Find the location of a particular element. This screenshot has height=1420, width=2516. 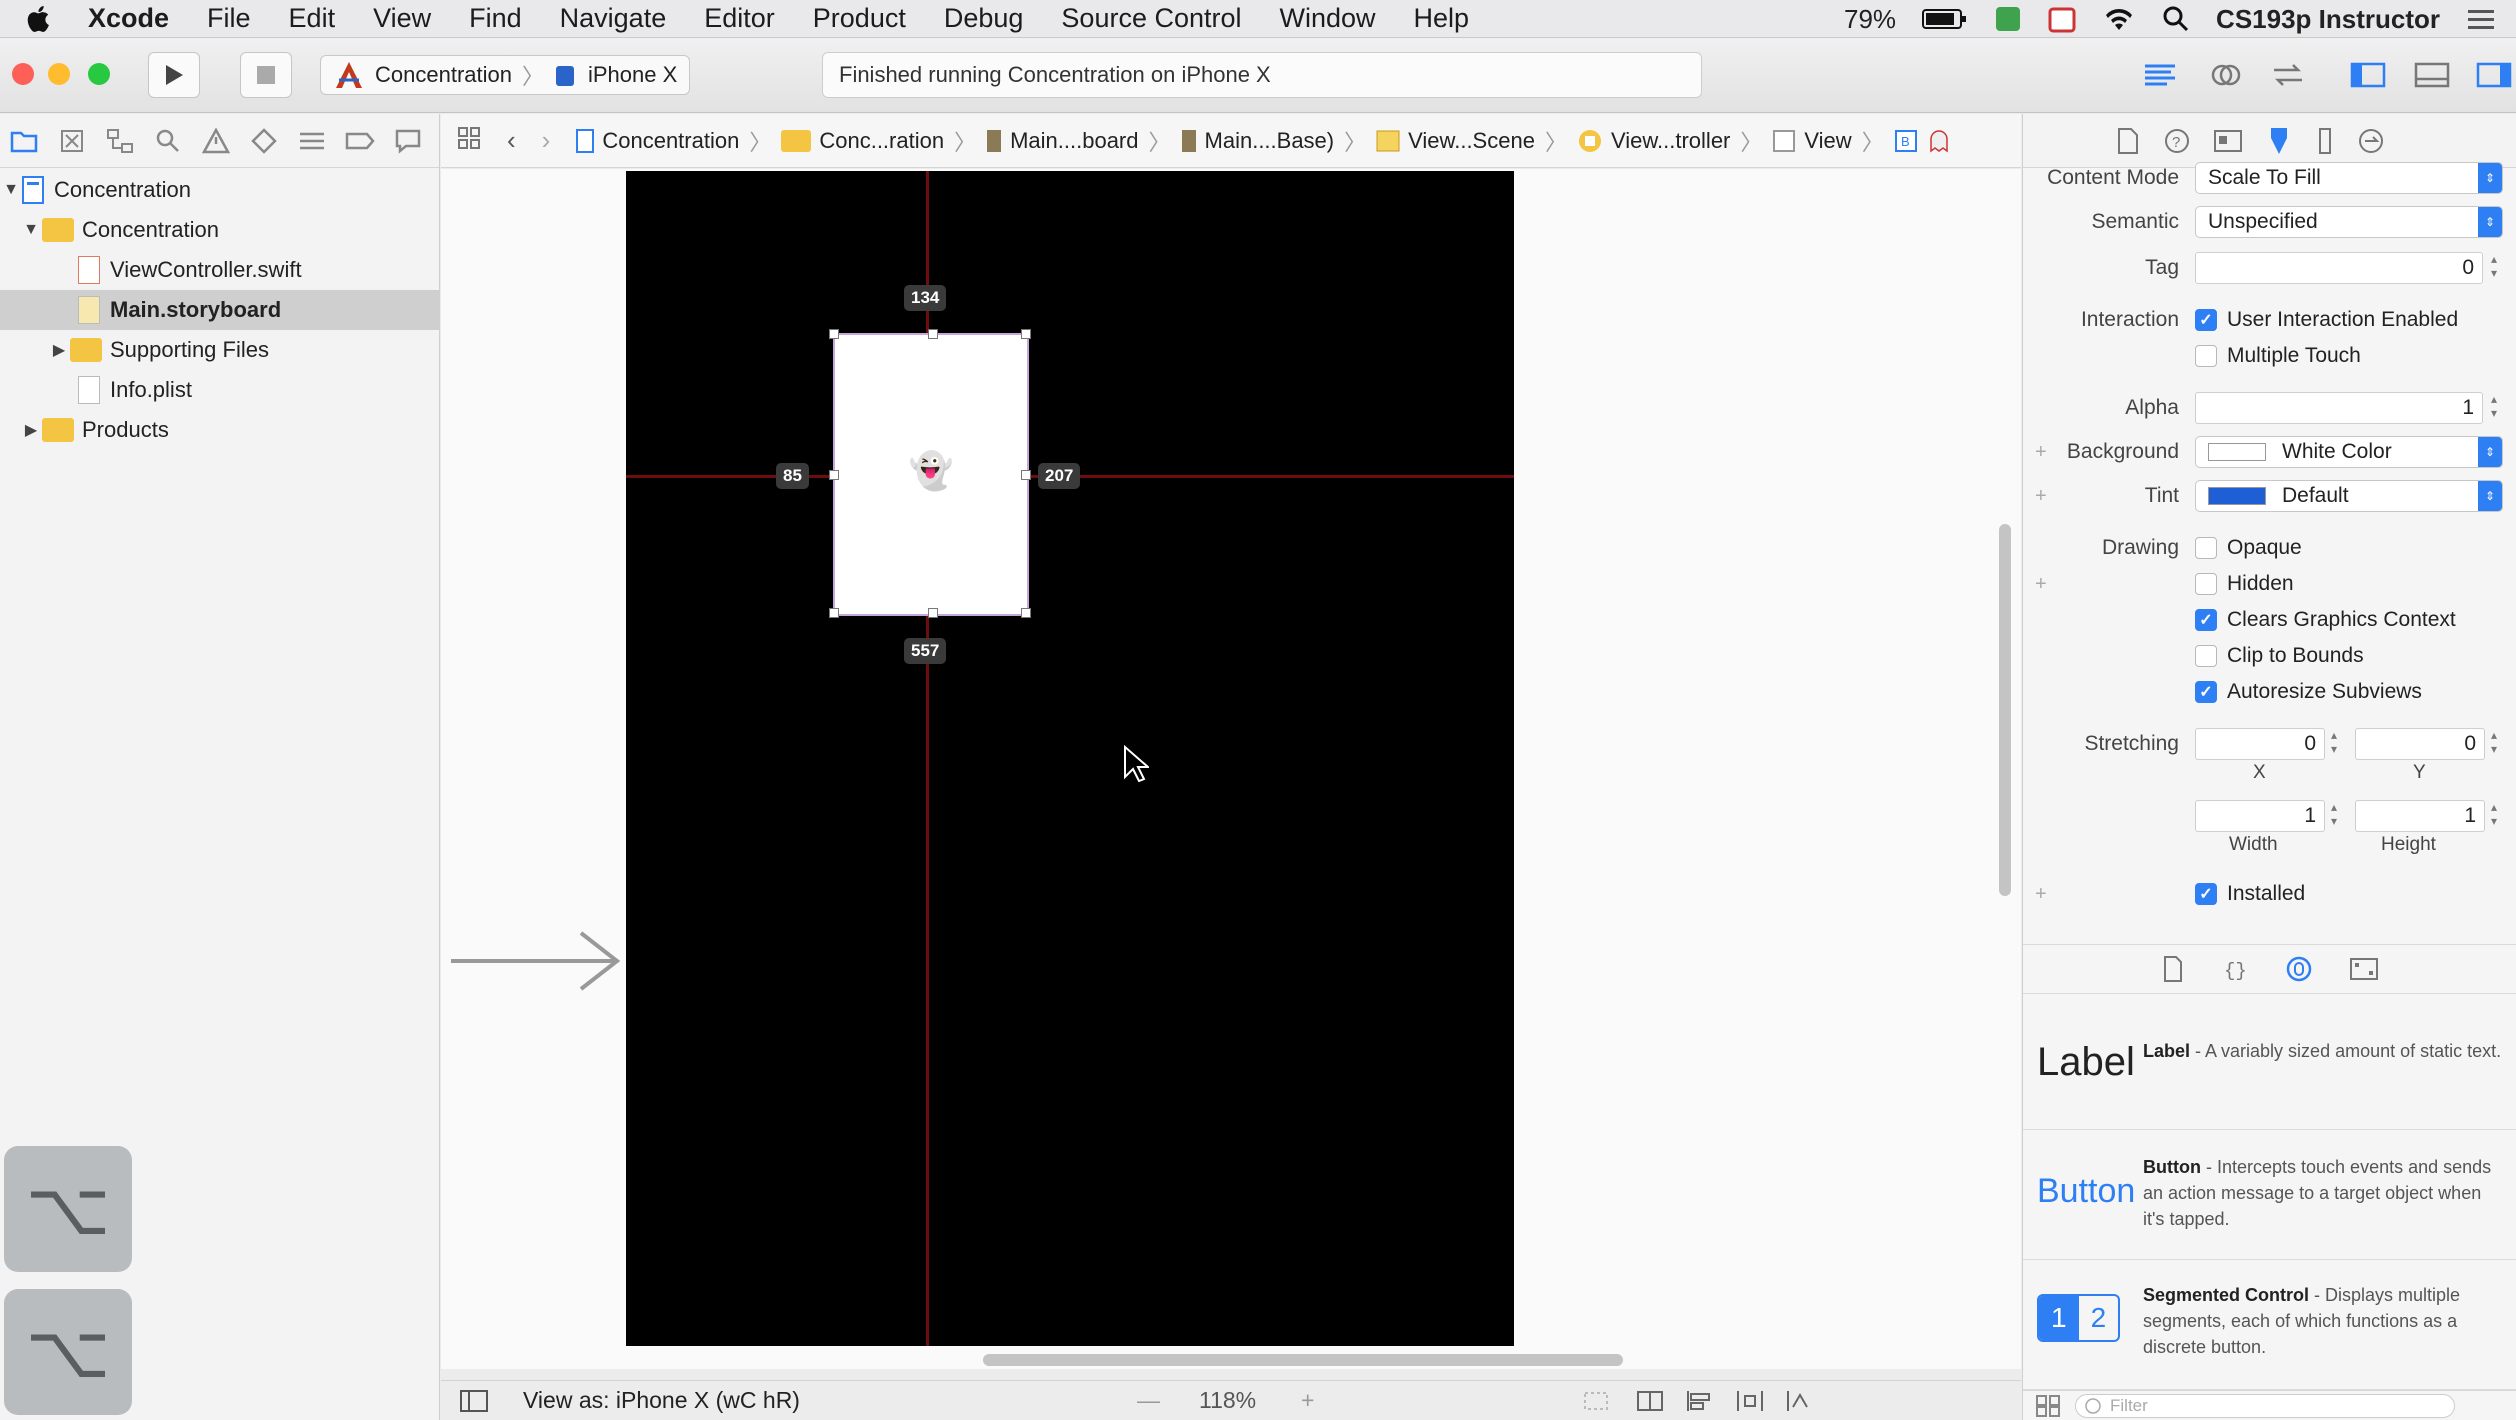

zoom-window-button is located at coordinates (99, 74).